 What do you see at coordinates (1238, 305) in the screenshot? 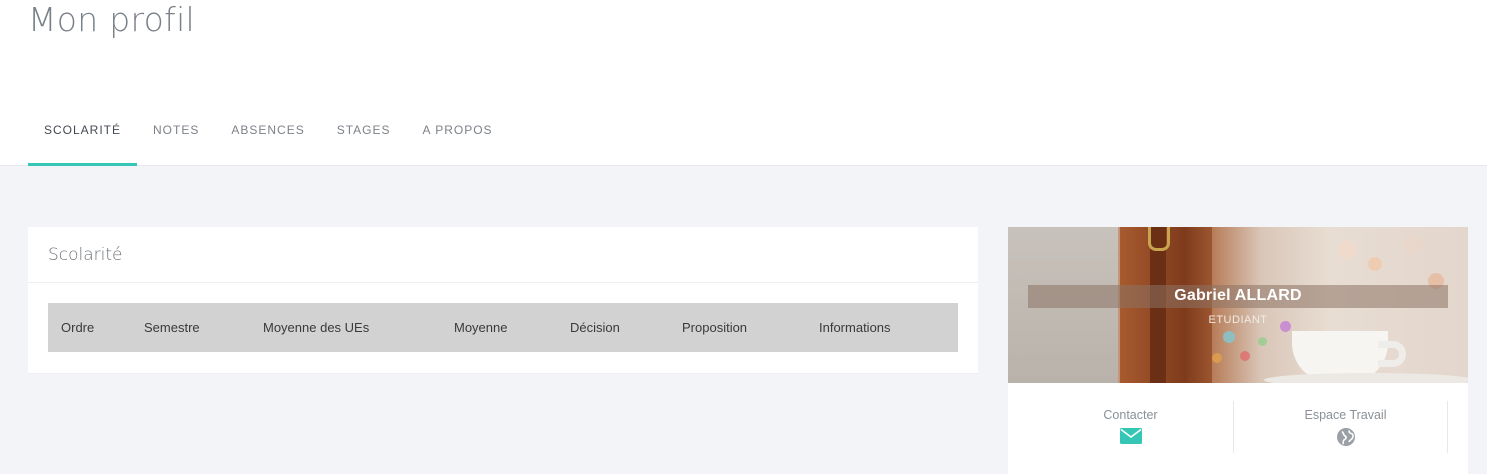
I see `profile-cover-image: Gabriel ALLARD ETUDIANT` at bounding box center [1238, 305].